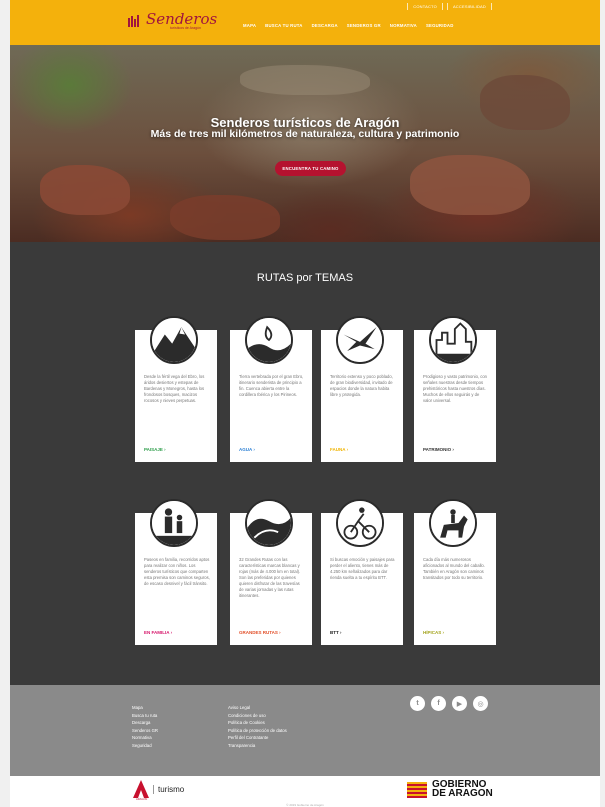 The image size is (605, 807). What do you see at coordinates (305, 278) in the screenshot?
I see `section-title: RUTAS por TEMAS` at bounding box center [305, 278].